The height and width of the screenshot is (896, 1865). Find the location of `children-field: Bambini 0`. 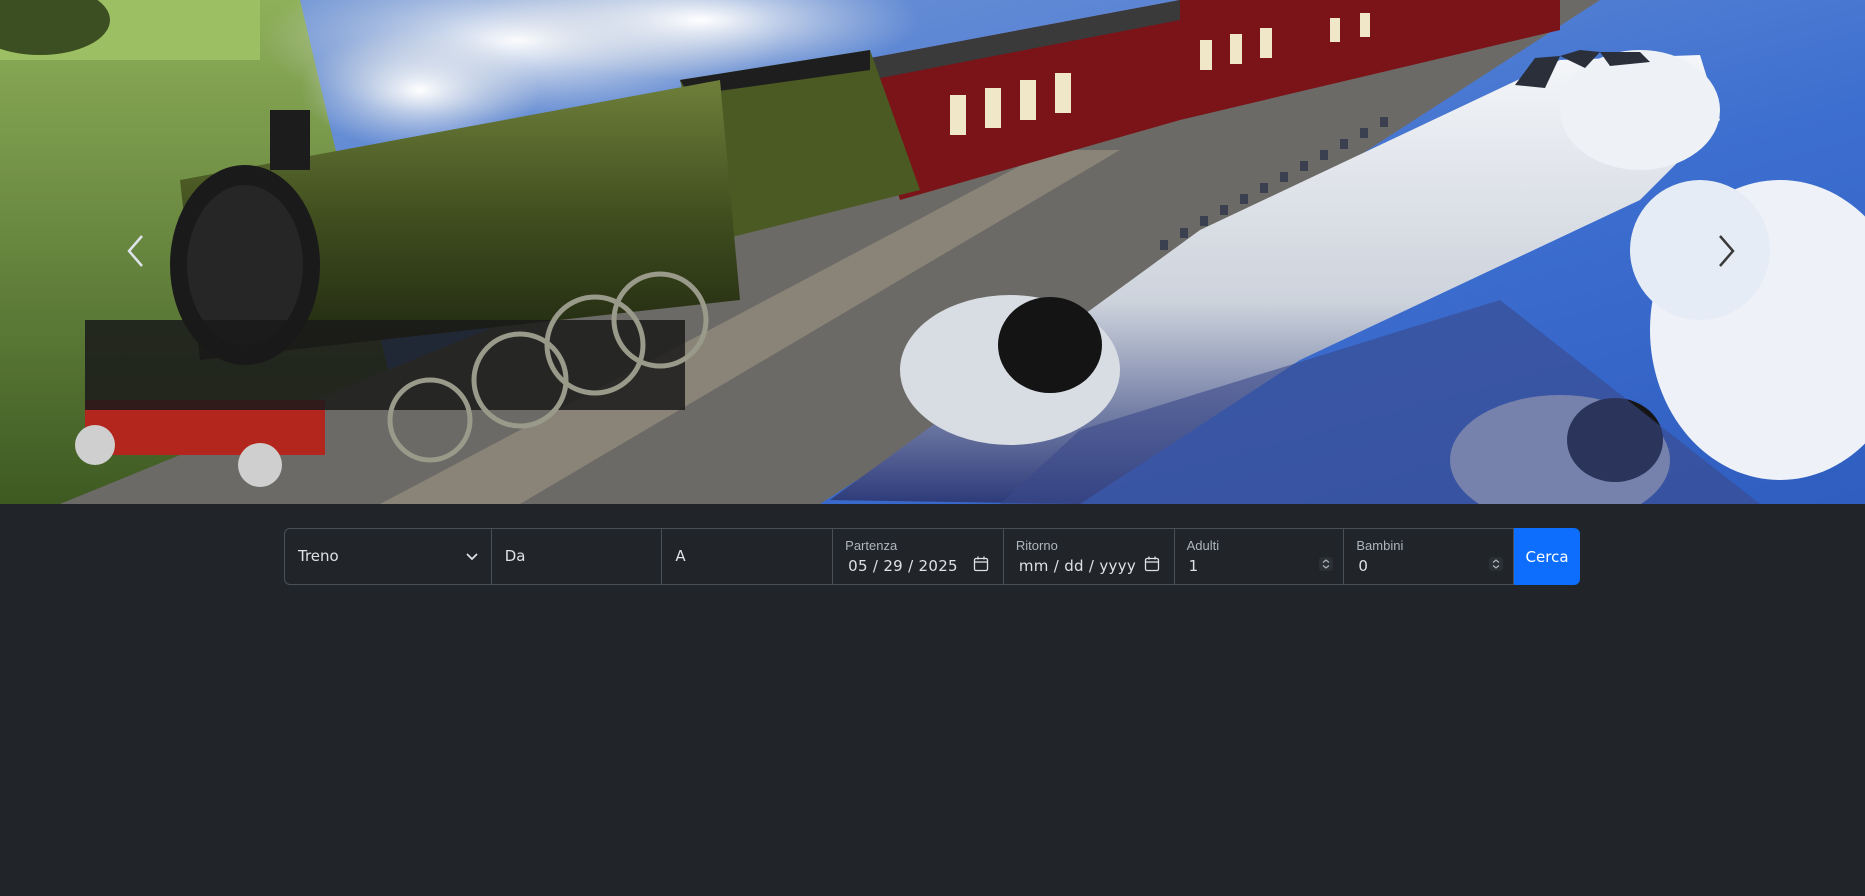

children-field: Bambini 0 is located at coordinates (1429, 556).